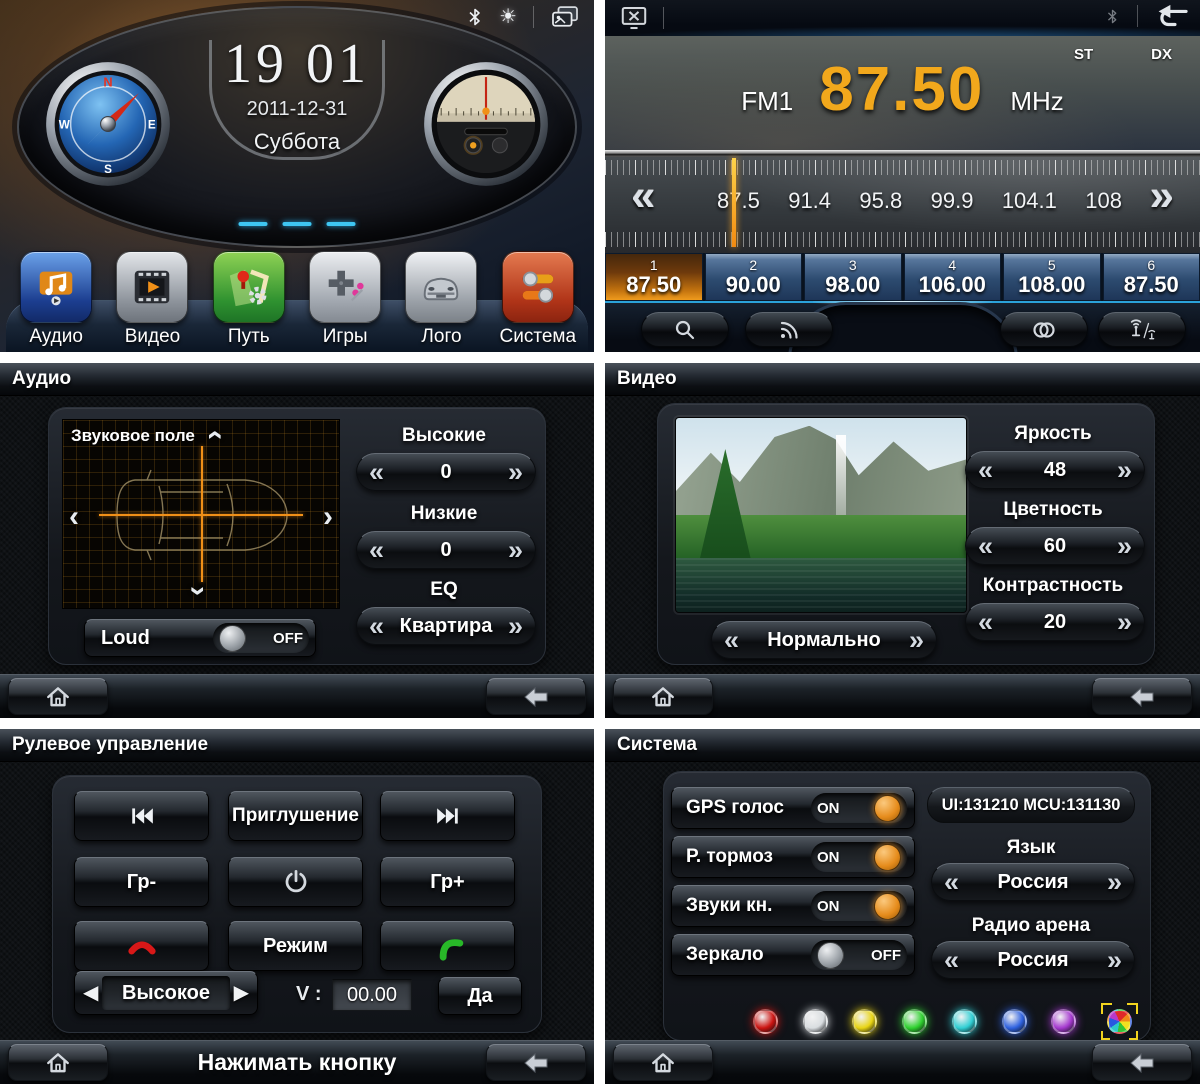  What do you see at coordinates (1064, 1021) in the screenshot?
I see `theme-color-purple` at bounding box center [1064, 1021].